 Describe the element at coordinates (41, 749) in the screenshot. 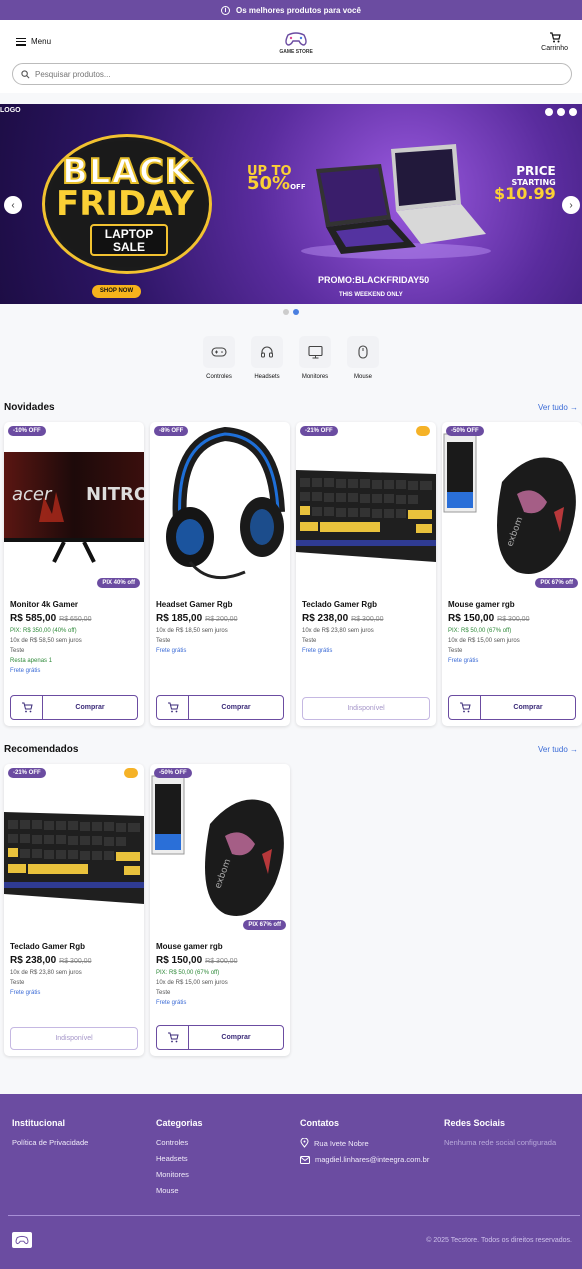

I see `section-title: Recomendados` at that location.